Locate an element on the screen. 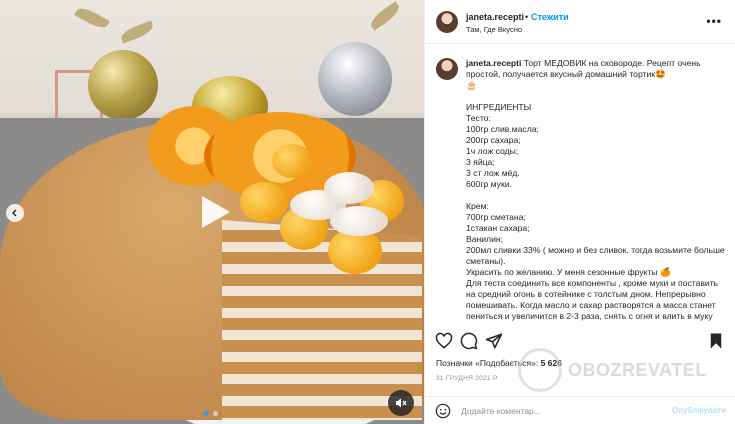  publish-button: Опублікувати is located at coordinates (699, 410).